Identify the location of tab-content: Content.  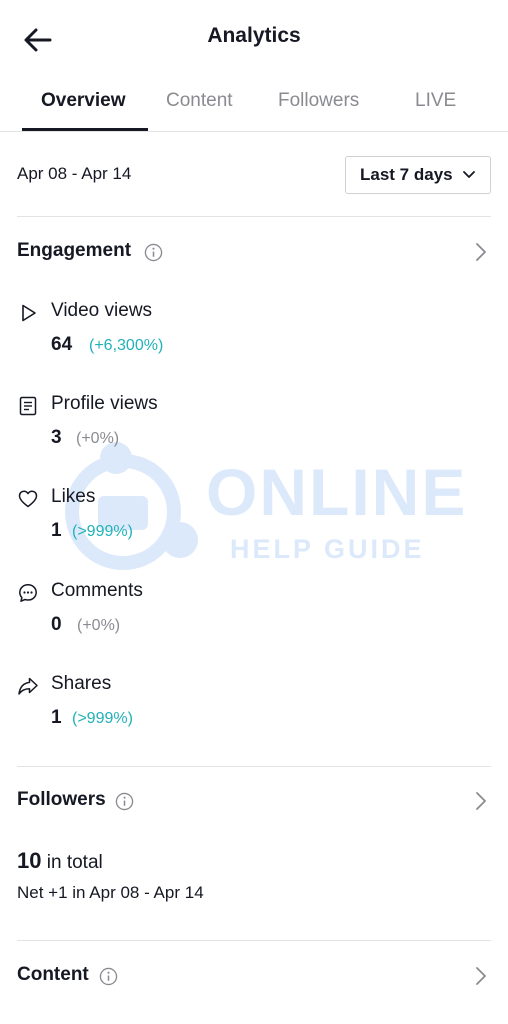
(199, 101).